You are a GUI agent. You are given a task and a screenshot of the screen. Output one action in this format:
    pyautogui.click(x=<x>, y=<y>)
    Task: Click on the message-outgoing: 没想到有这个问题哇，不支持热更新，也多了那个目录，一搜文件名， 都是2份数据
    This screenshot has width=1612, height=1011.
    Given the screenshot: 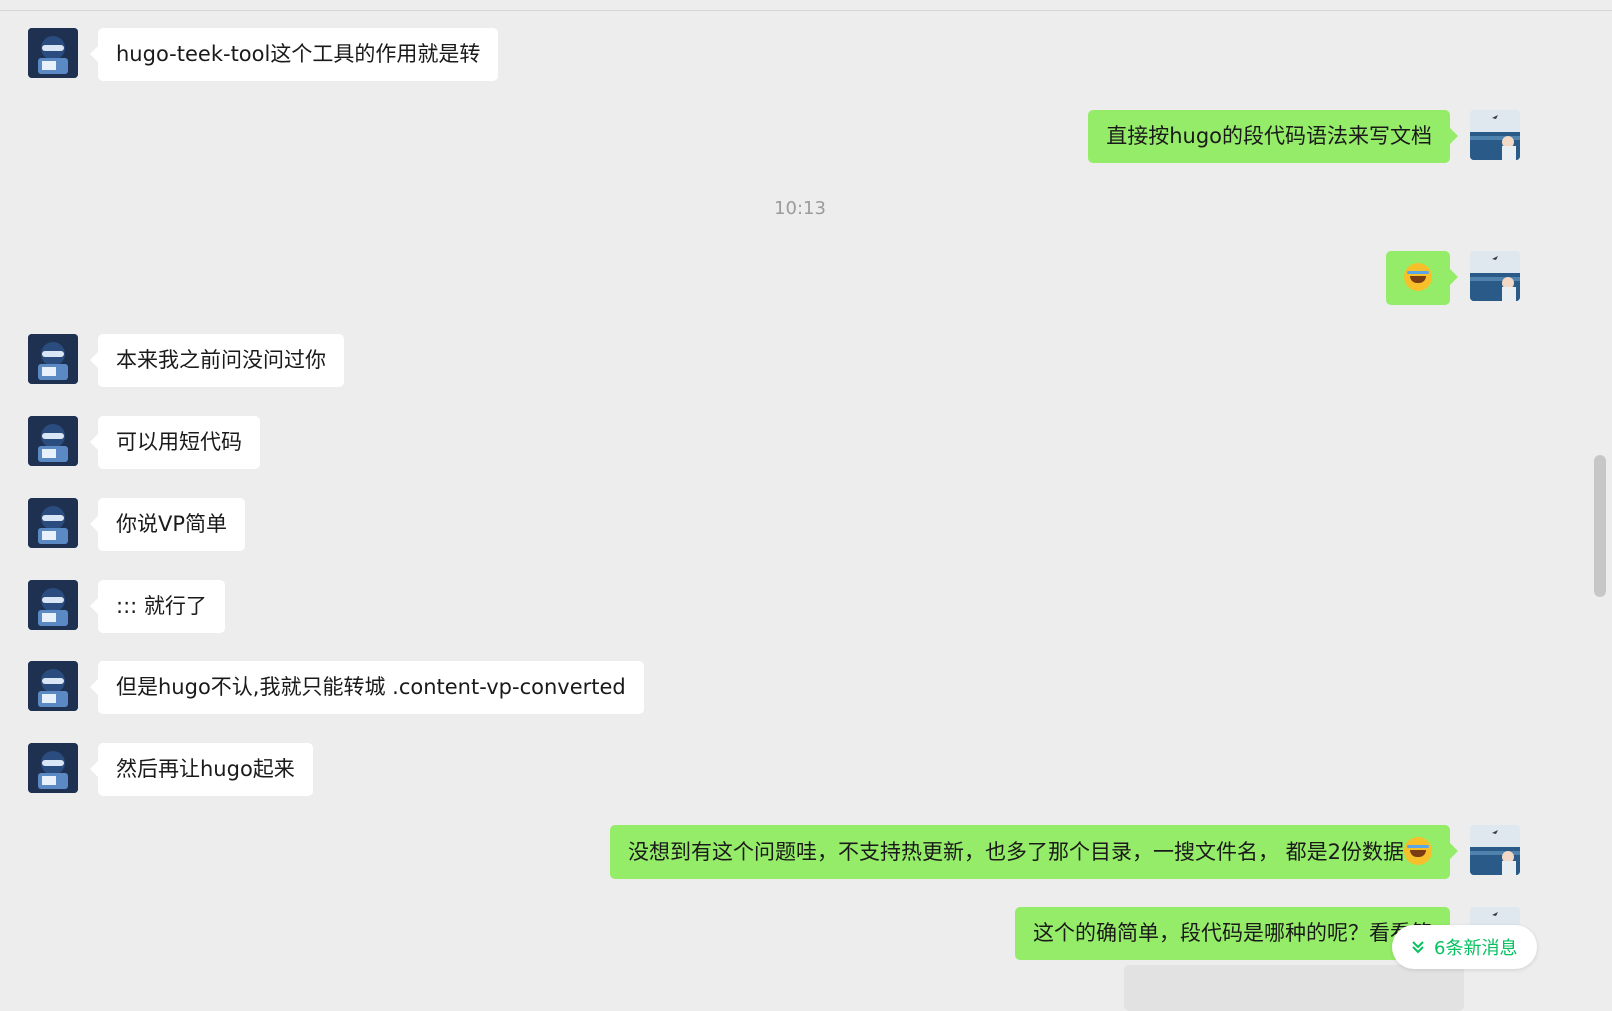 What is the action you would take?
    pyautogui.click(x=1064, y=852)
    